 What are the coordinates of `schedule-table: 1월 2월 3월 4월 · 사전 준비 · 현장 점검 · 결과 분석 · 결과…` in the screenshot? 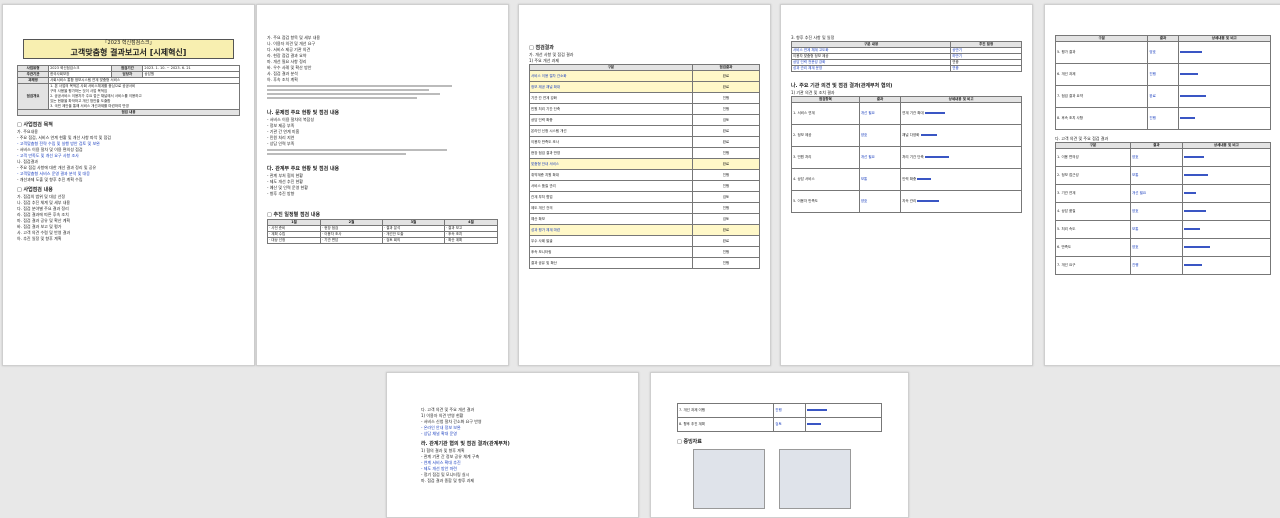 It's located at (382, 231).